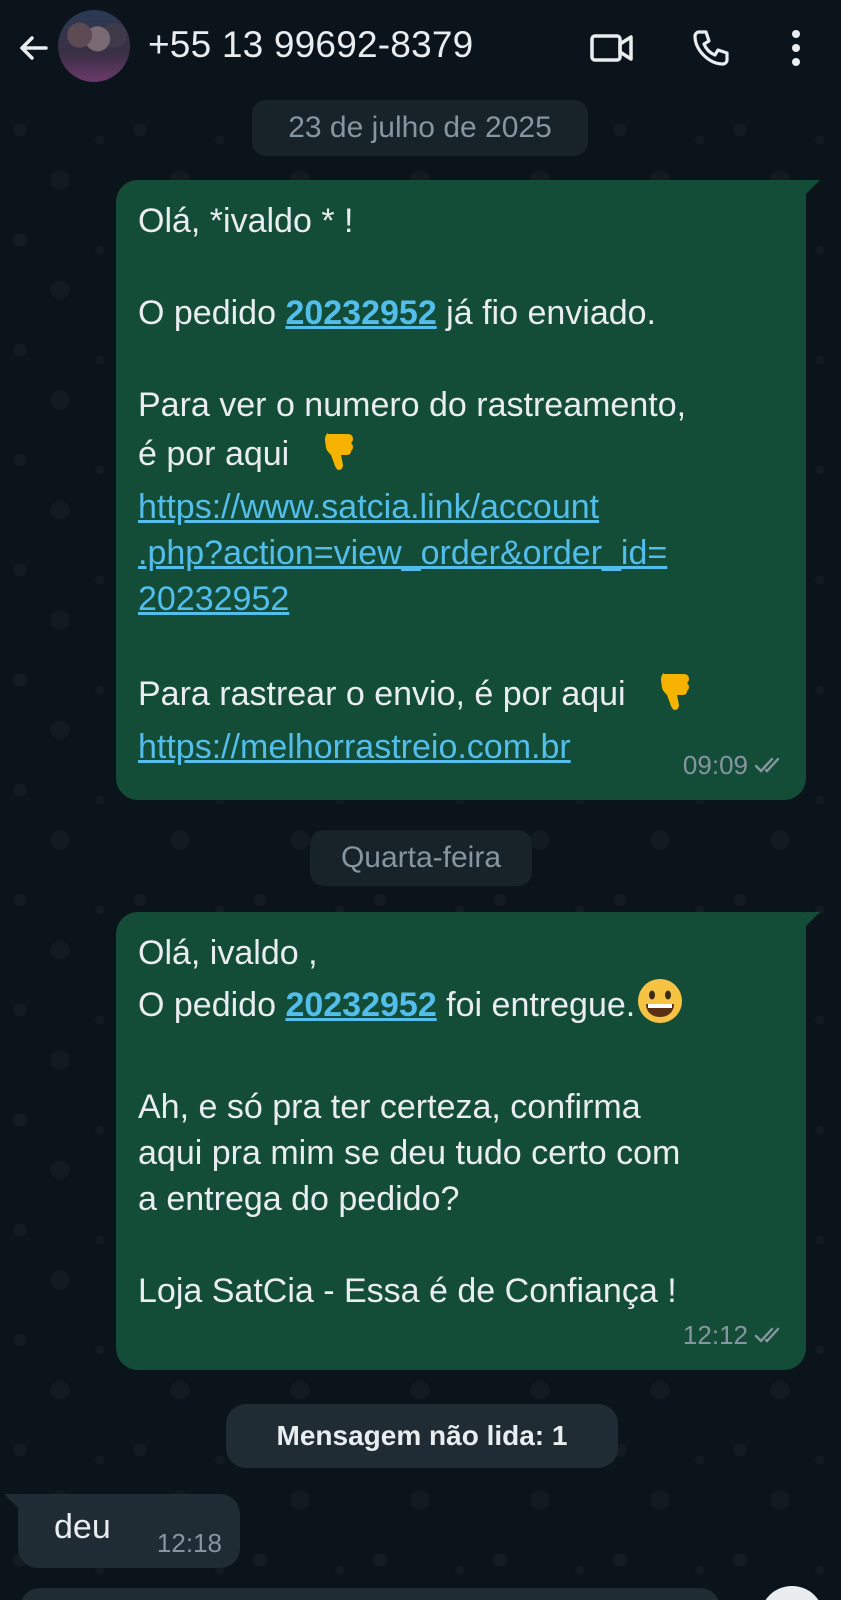  What do you see at coordinates (421, 858) in the screenshot?
I see `date-separator: Quarta-feira` at bounding box center [421, 858].